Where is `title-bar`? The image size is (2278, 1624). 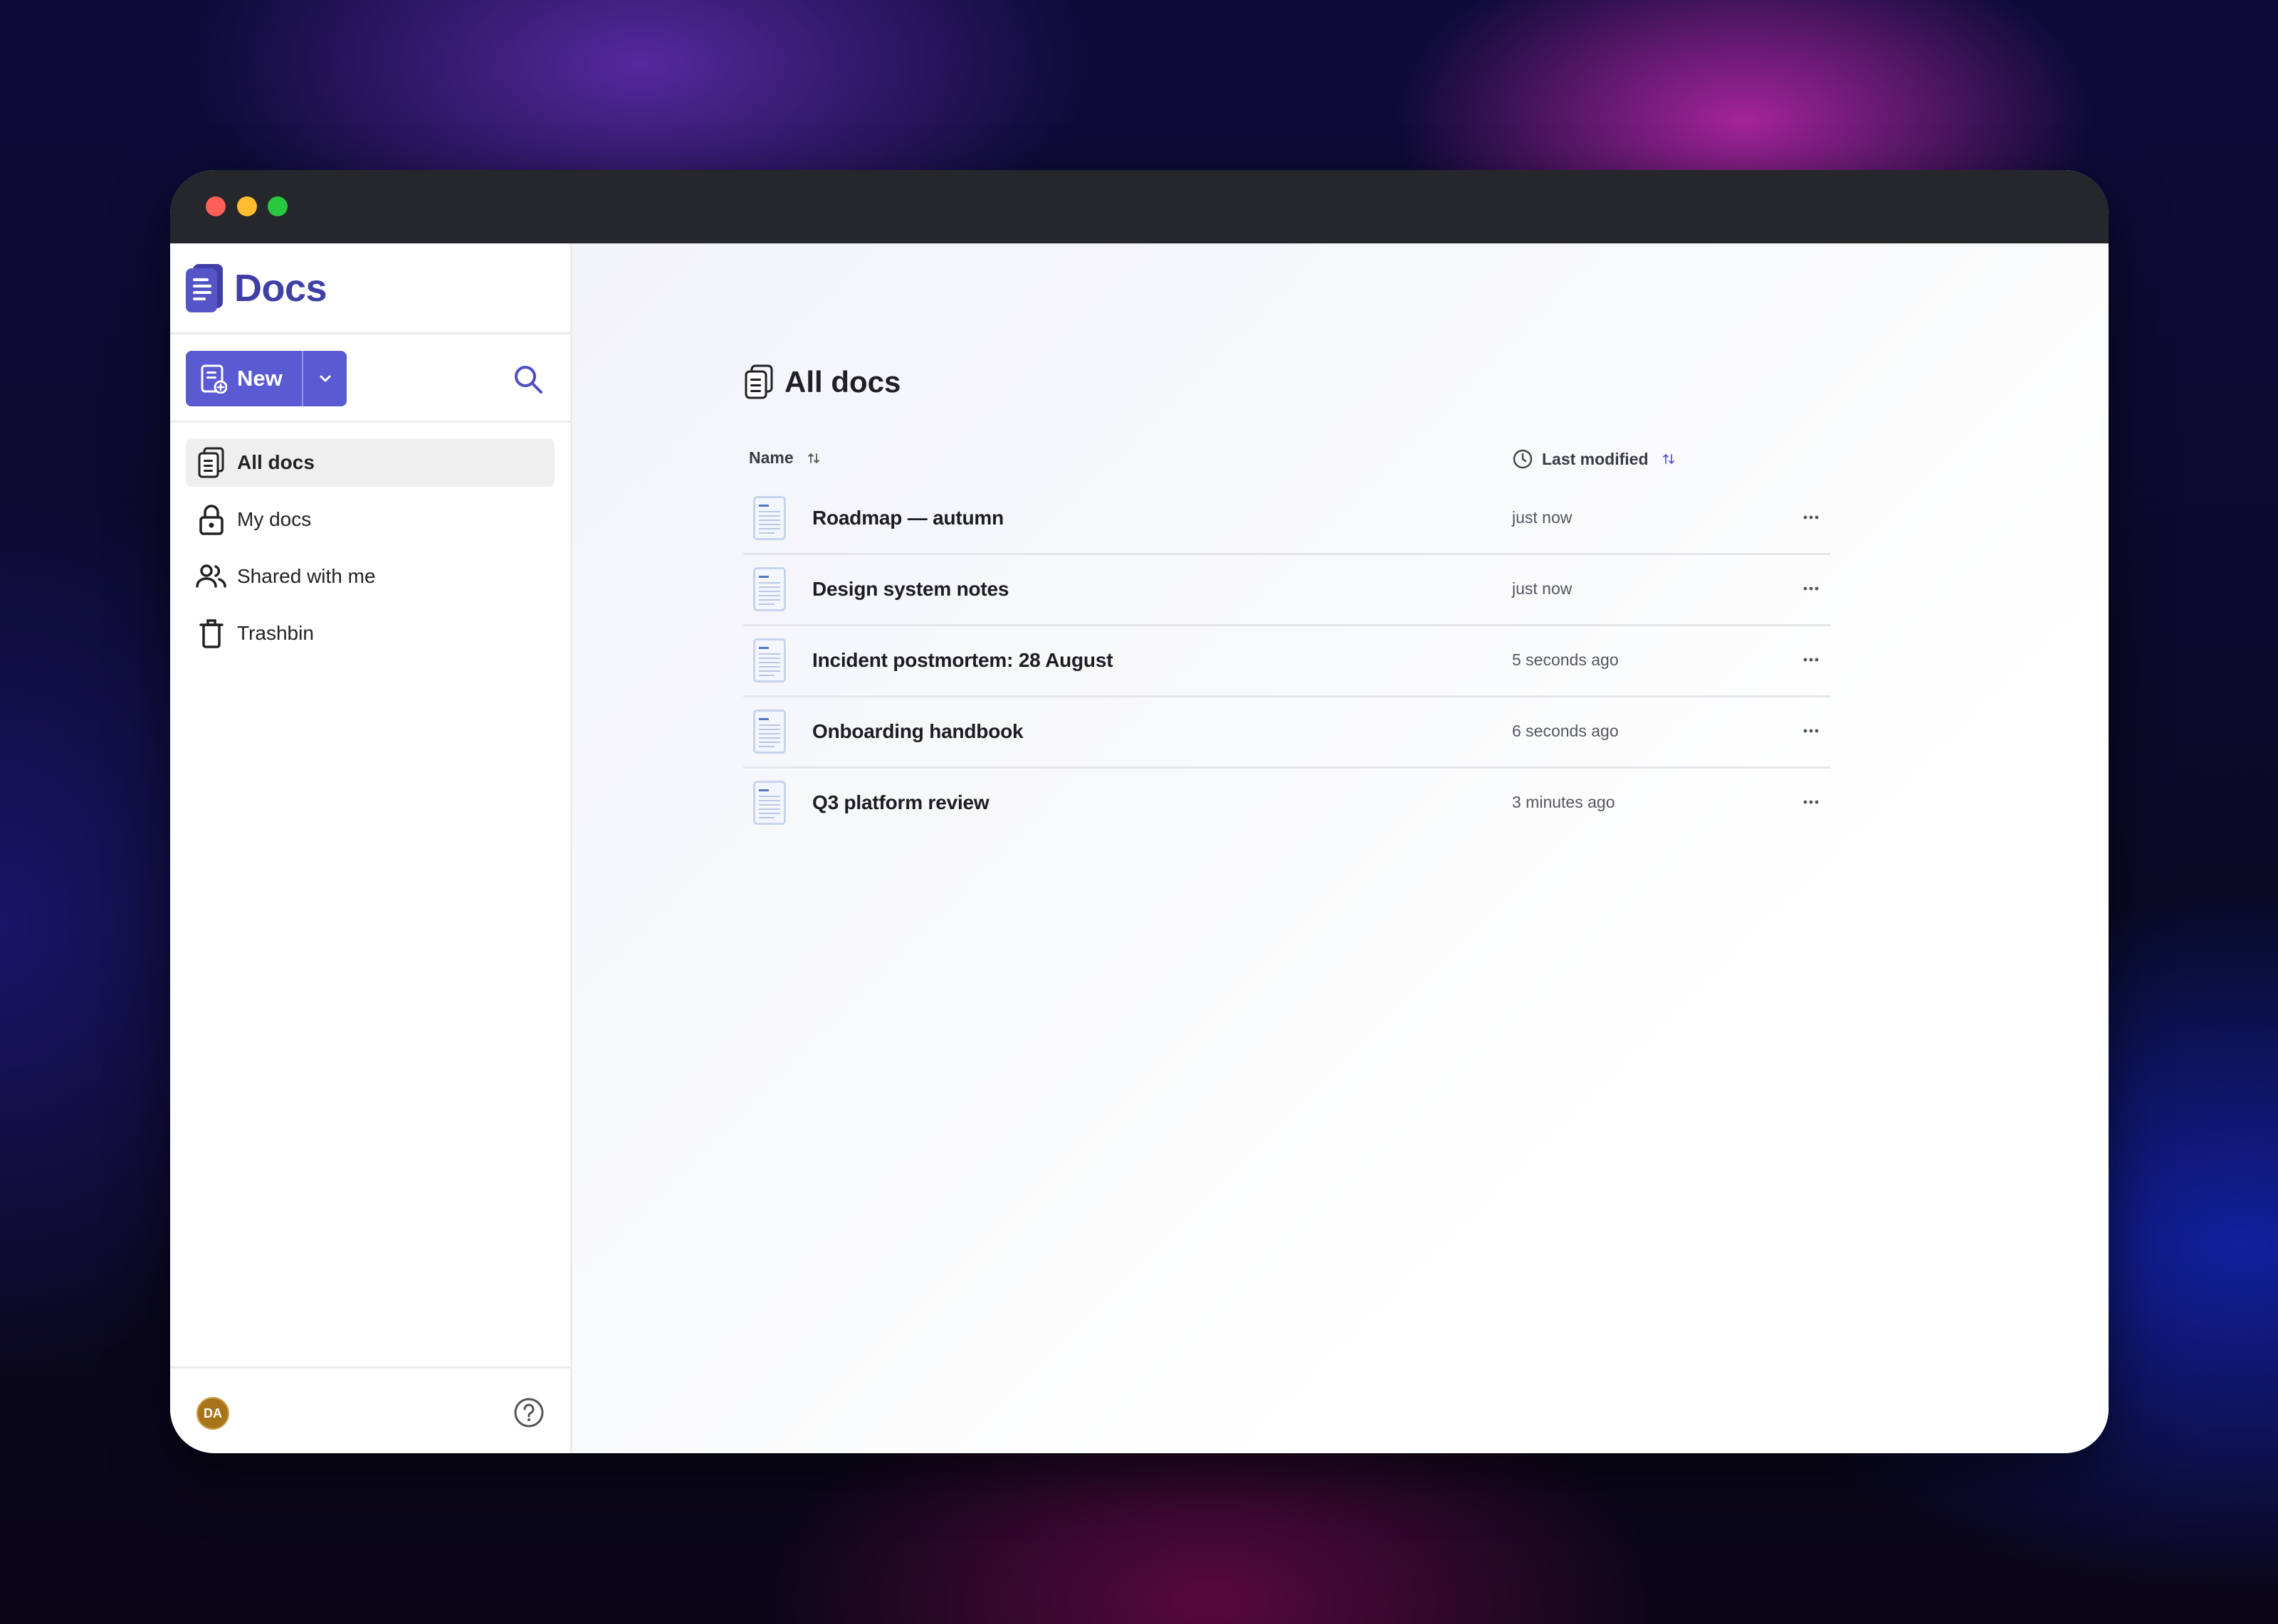 title-bar is located at coordinates (1139, 206).